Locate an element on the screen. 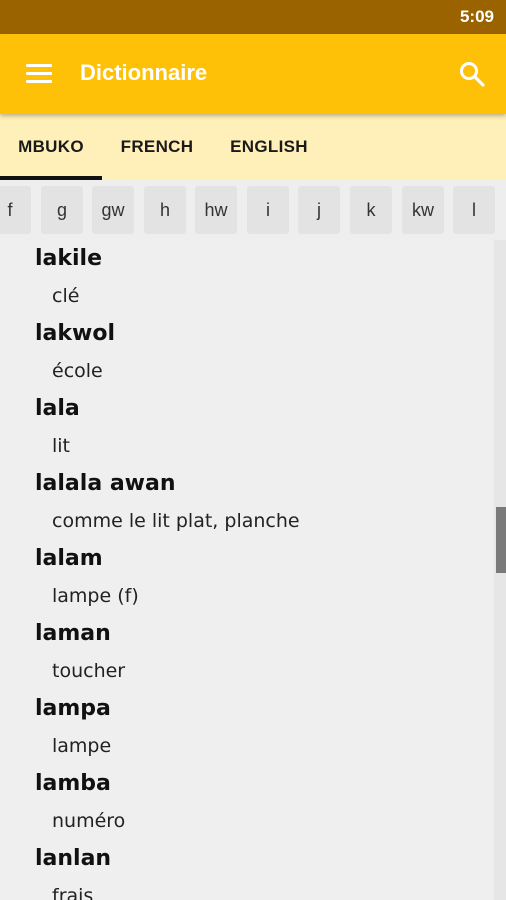 This screenshot has height=900, width=506. alphabet-bar: f g gw h hw i j k kw l is located at coordinates (253, 210).